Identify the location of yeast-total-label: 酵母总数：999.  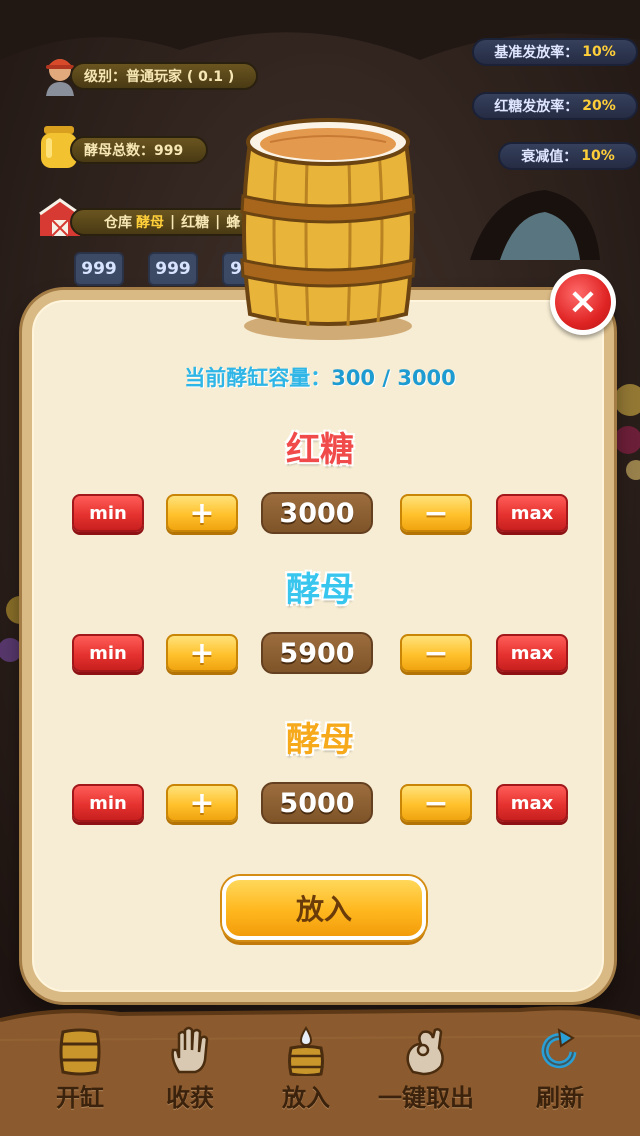
(134, 151).